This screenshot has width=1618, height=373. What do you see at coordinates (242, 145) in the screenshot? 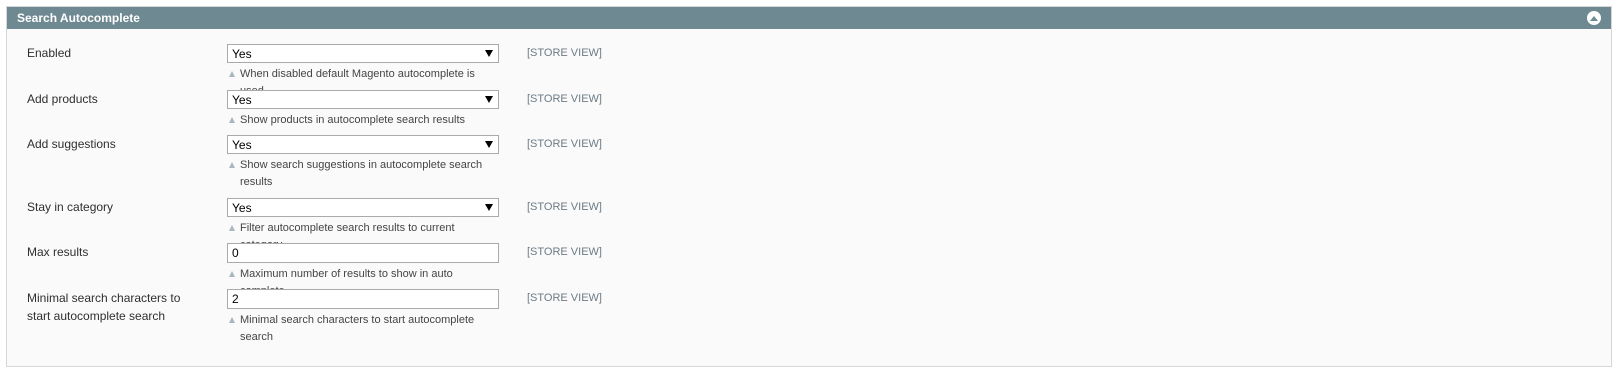
I see `add-suggestions-select-value: Yes` at bounding box center [242, 145].